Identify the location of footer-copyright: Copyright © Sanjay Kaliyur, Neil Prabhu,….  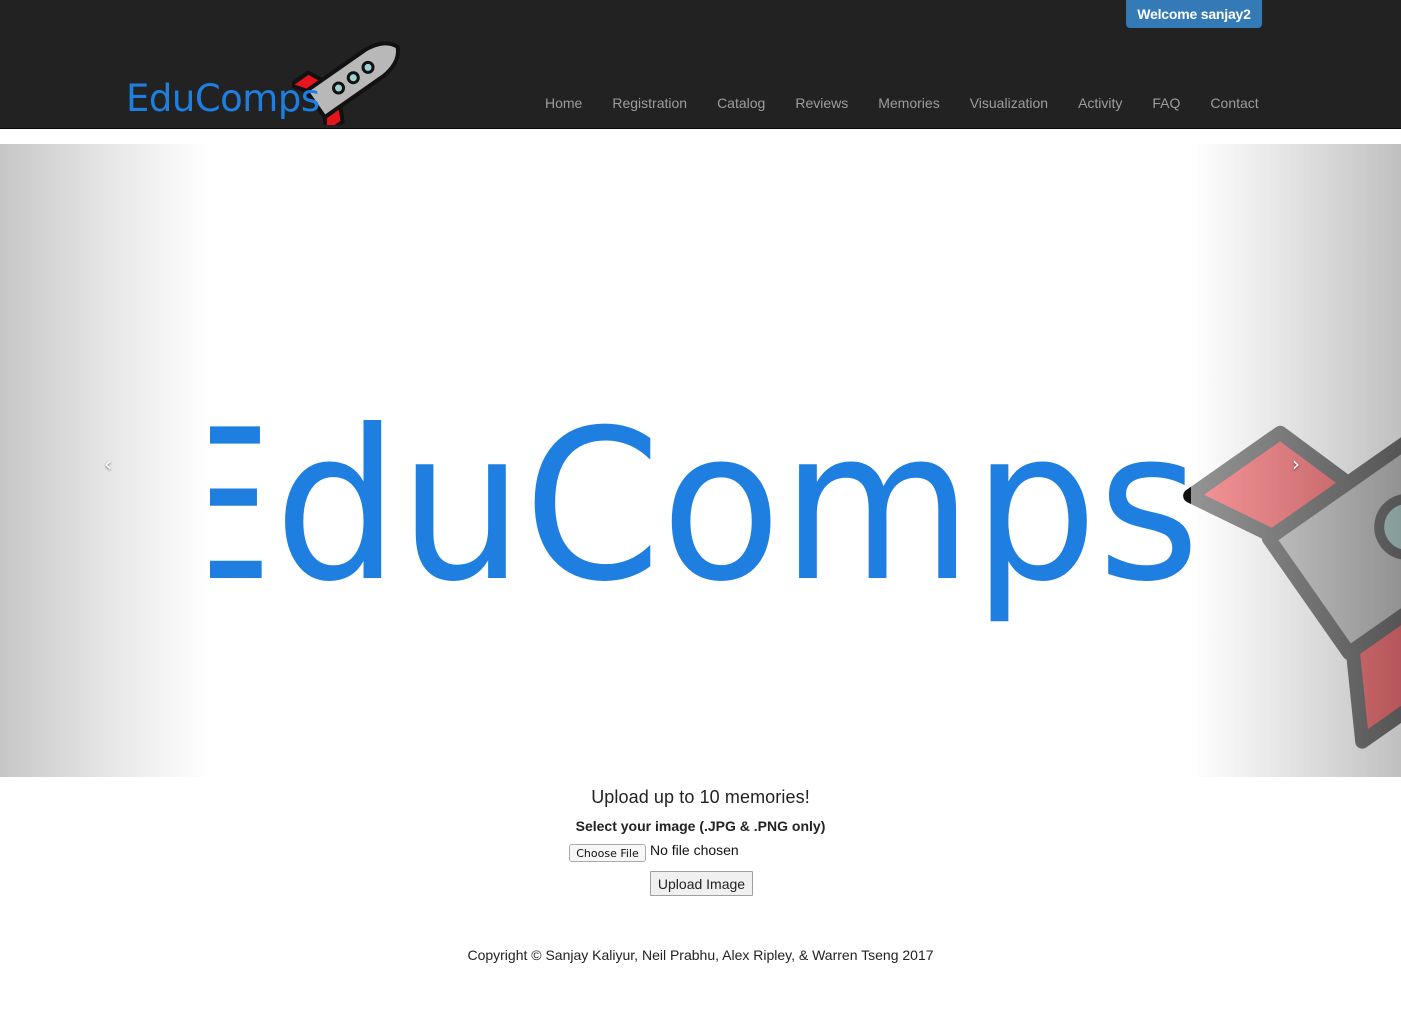
(700, 955).